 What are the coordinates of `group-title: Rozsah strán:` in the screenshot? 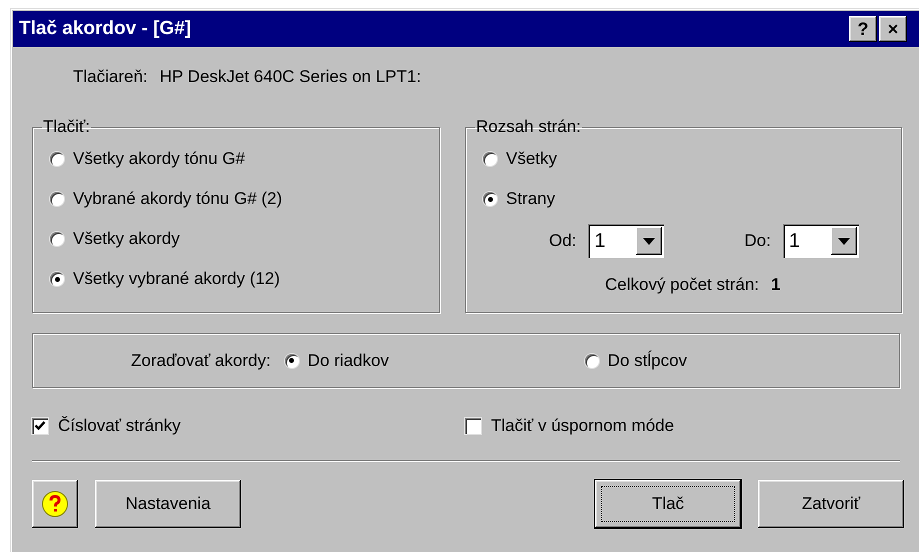 It's located at (528, 127).